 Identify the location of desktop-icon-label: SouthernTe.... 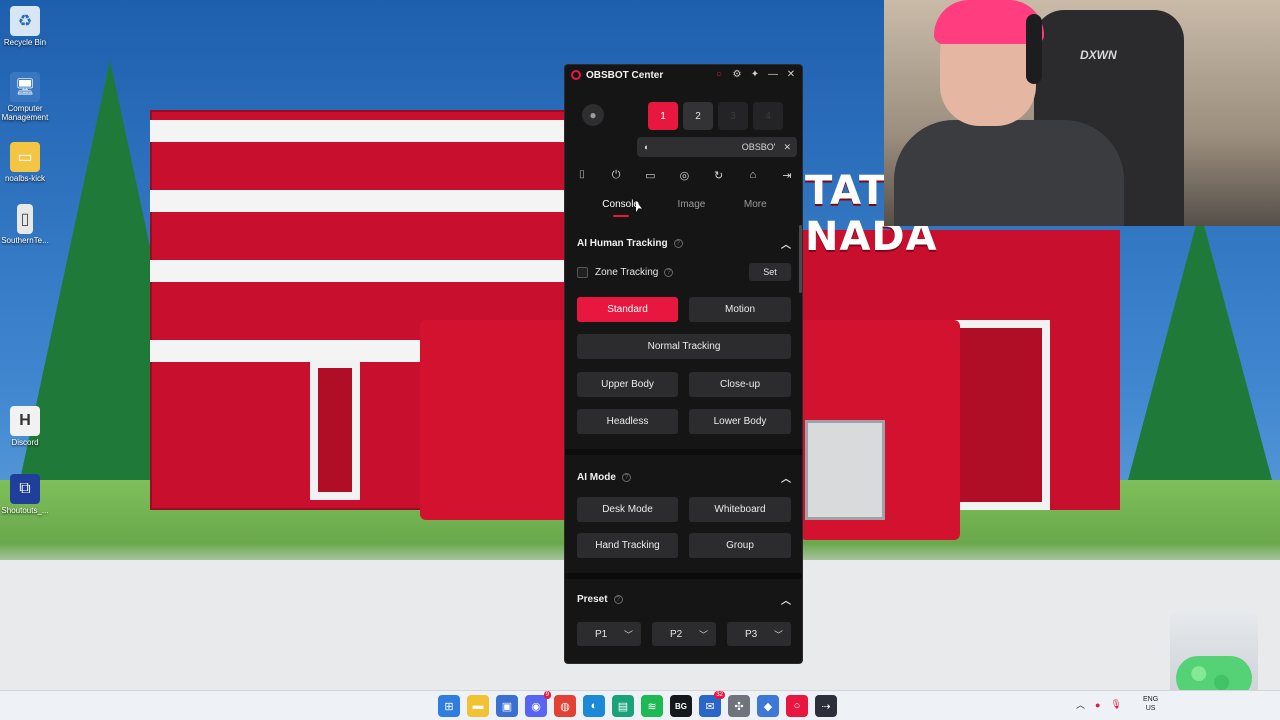
(25, 240).